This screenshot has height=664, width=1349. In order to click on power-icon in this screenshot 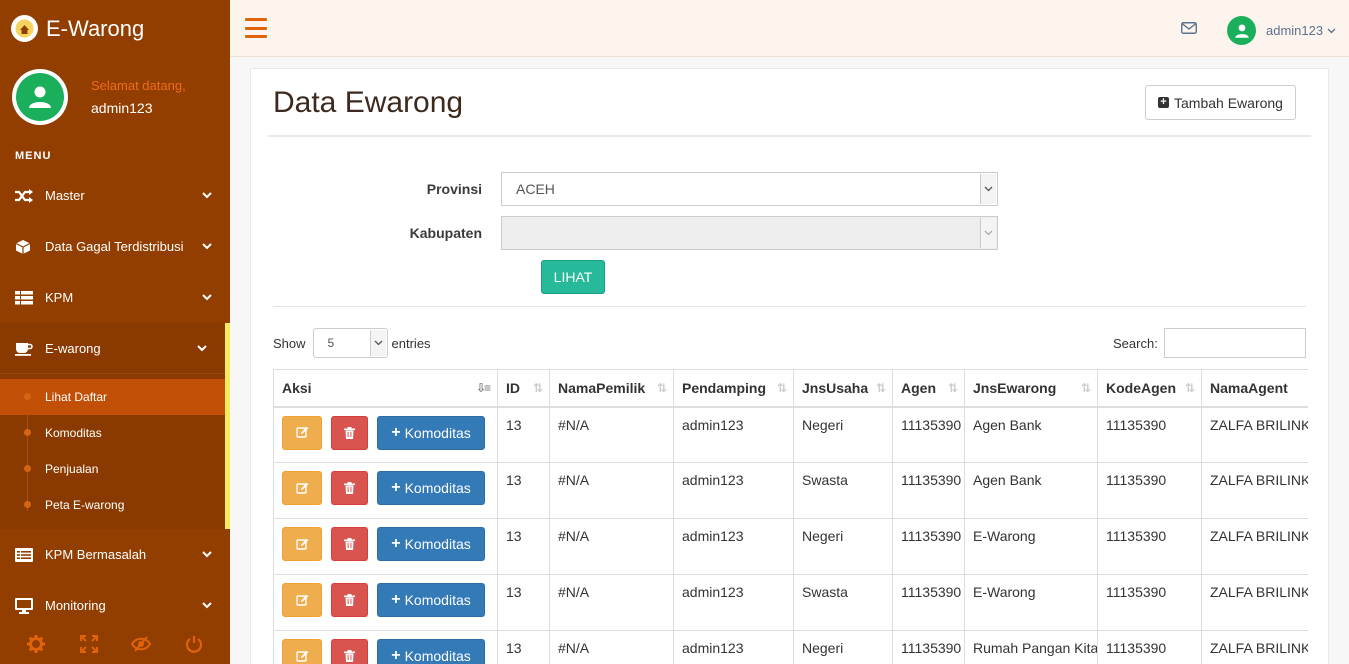, I will do `click(194, 644)`.